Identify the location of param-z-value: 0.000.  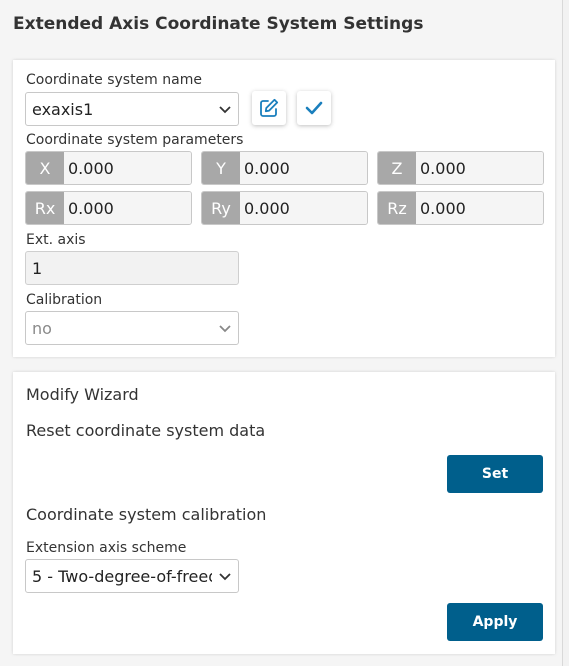
(479, 168).